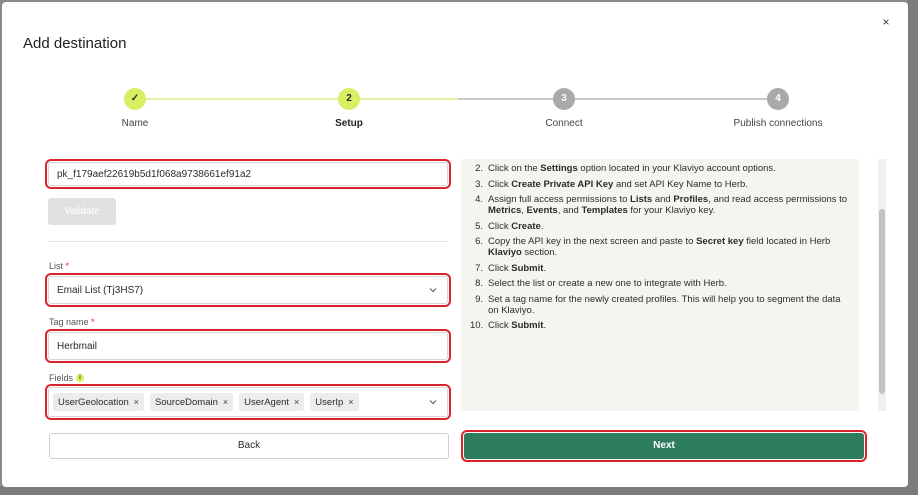 Image resolution: width=918 pixels, height=495 pixels. I want to click on chip-user-agent: UserAgent ×, so click(272, 402).